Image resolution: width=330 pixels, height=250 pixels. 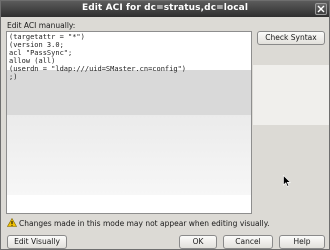 What do you see at coordinates (36, 45) in the screenshot?
I see `aci-line: (version 3.0;` at bounding box center [36, 45].